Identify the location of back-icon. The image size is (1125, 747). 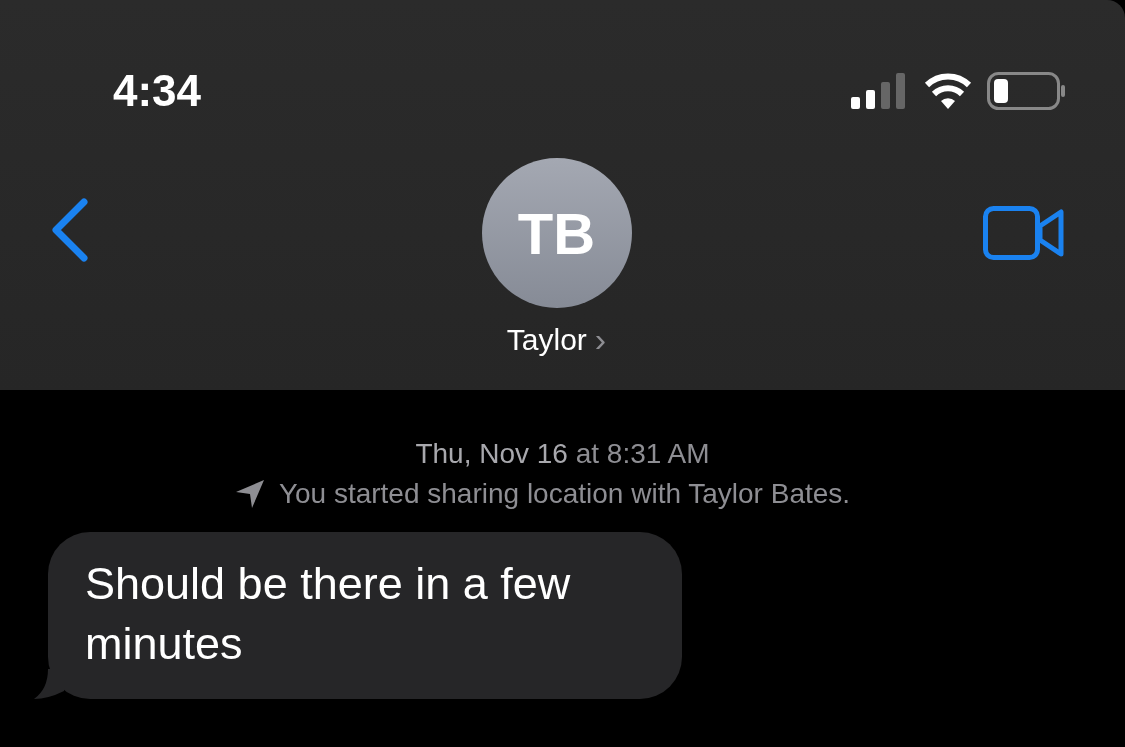
(70, 230).